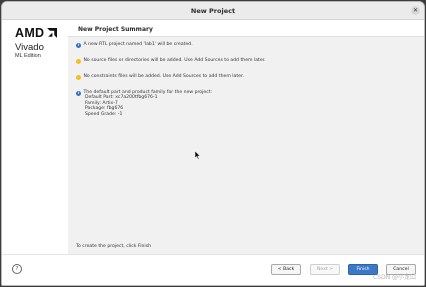  What do you see at coordinates (415, 10) in the screenshot?
I see `close-button: ✕` at bounding box center [415, 10].